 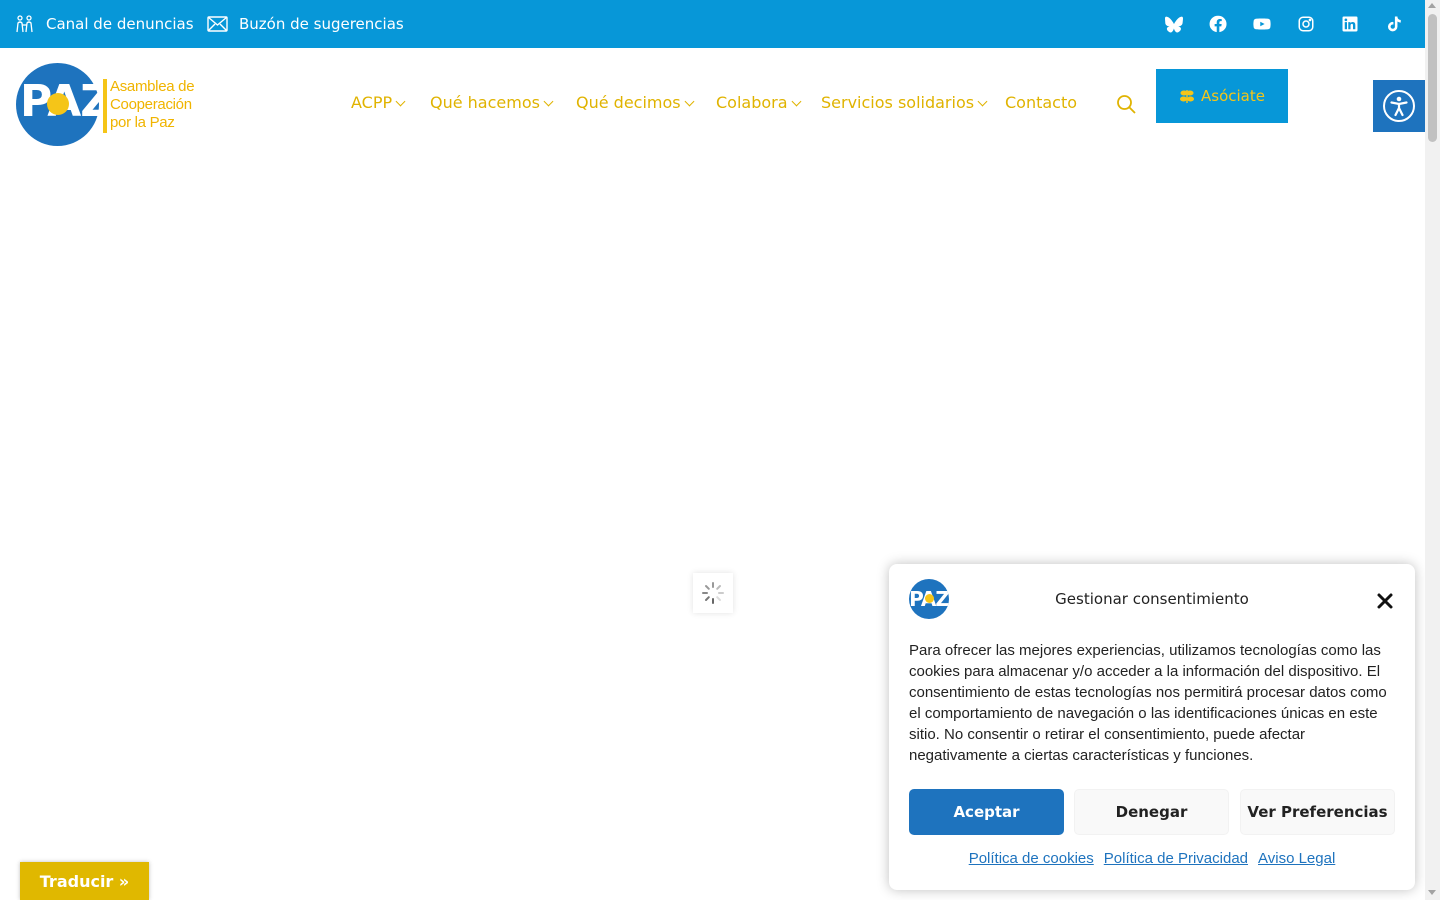 What do you see at coordinates (1151, 812) in the screenshot?
I see `deny-button: Denegar` at bounding box center [1151, 812].